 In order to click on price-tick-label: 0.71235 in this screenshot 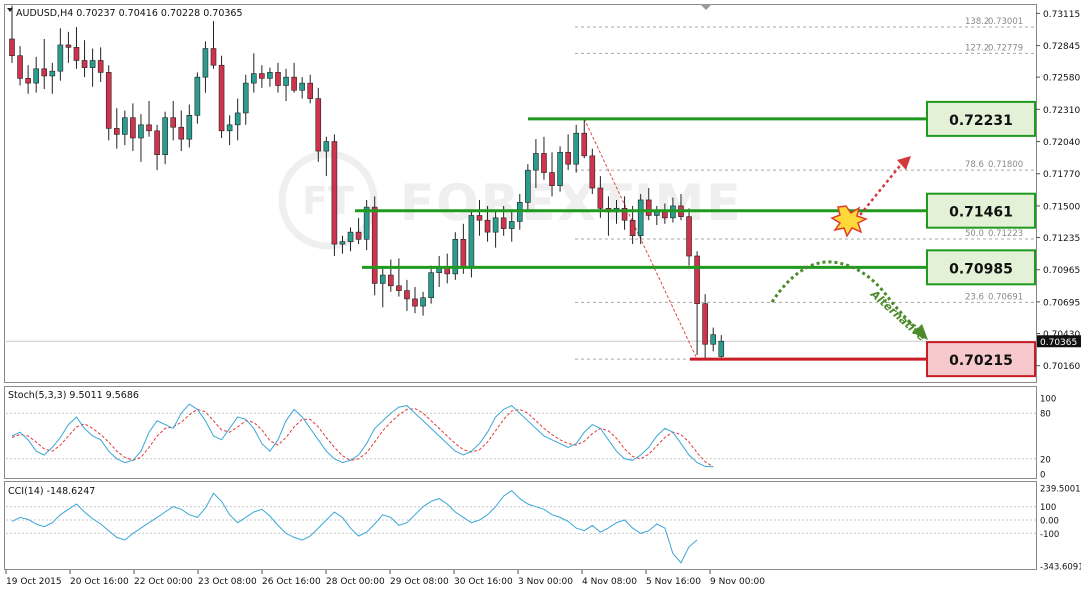, I will do `click(1061, 239)`.